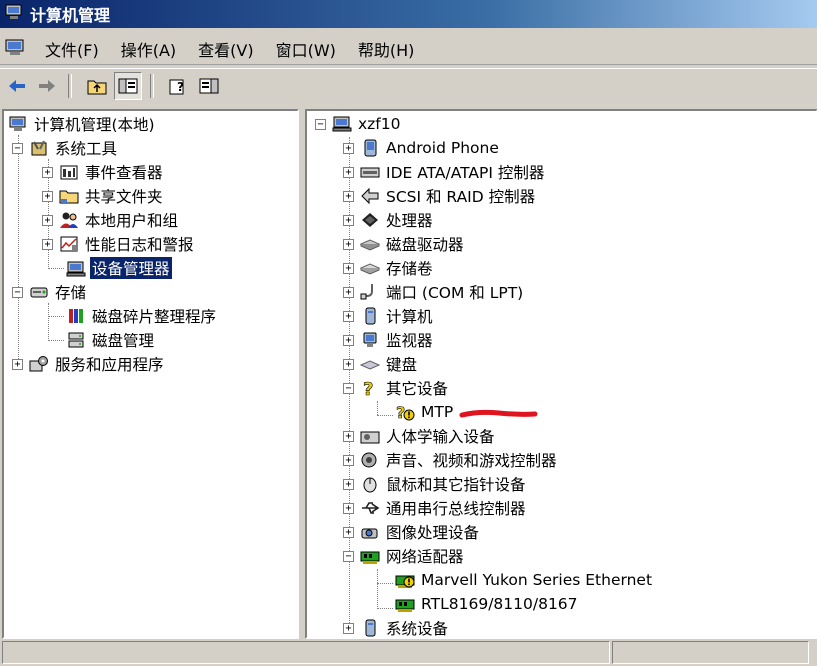 Image resolution: width=817 pixels, height=666 pixels. Describe the element at coordinates (405, 580) in the screenshot. I see `network-adapter-warning-icon` at that location.